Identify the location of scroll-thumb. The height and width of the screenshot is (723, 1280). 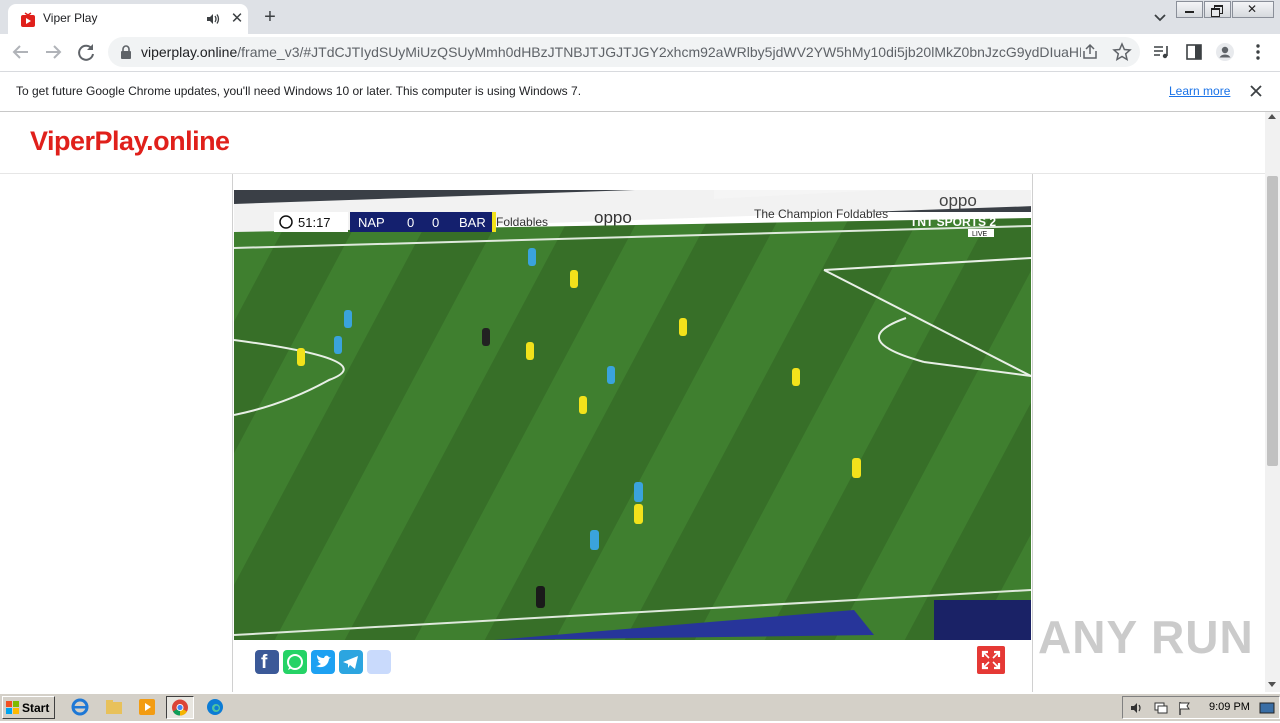
(1272, 321).